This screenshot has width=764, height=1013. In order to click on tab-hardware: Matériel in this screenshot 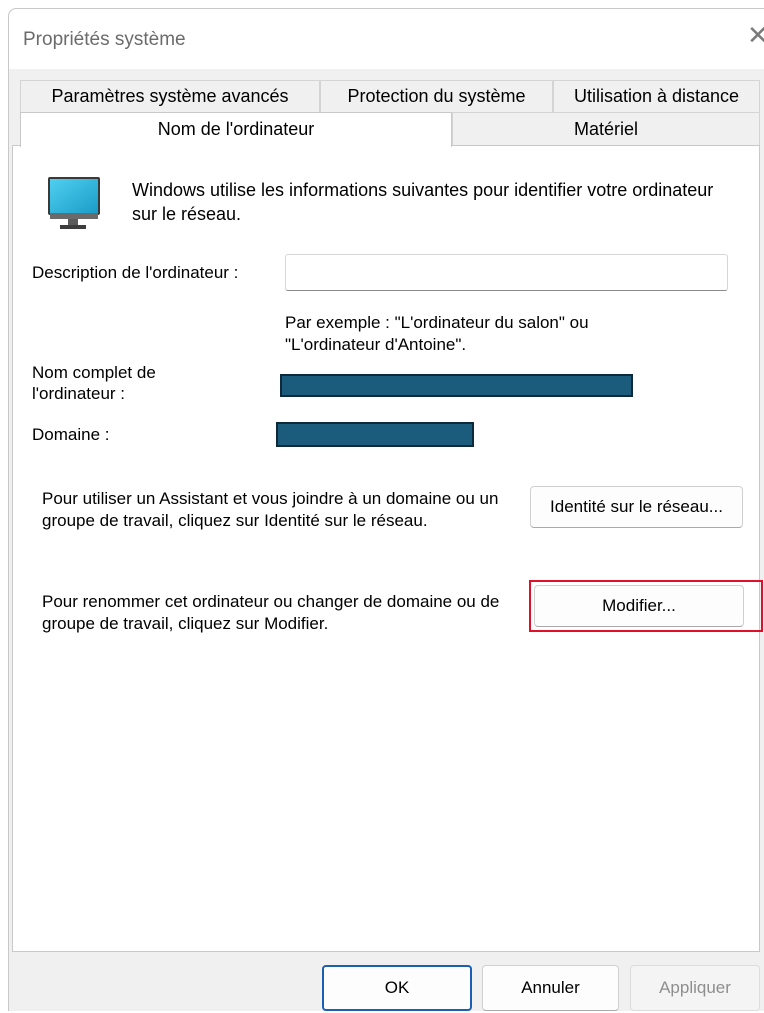, I will do `click(606, 129)`.